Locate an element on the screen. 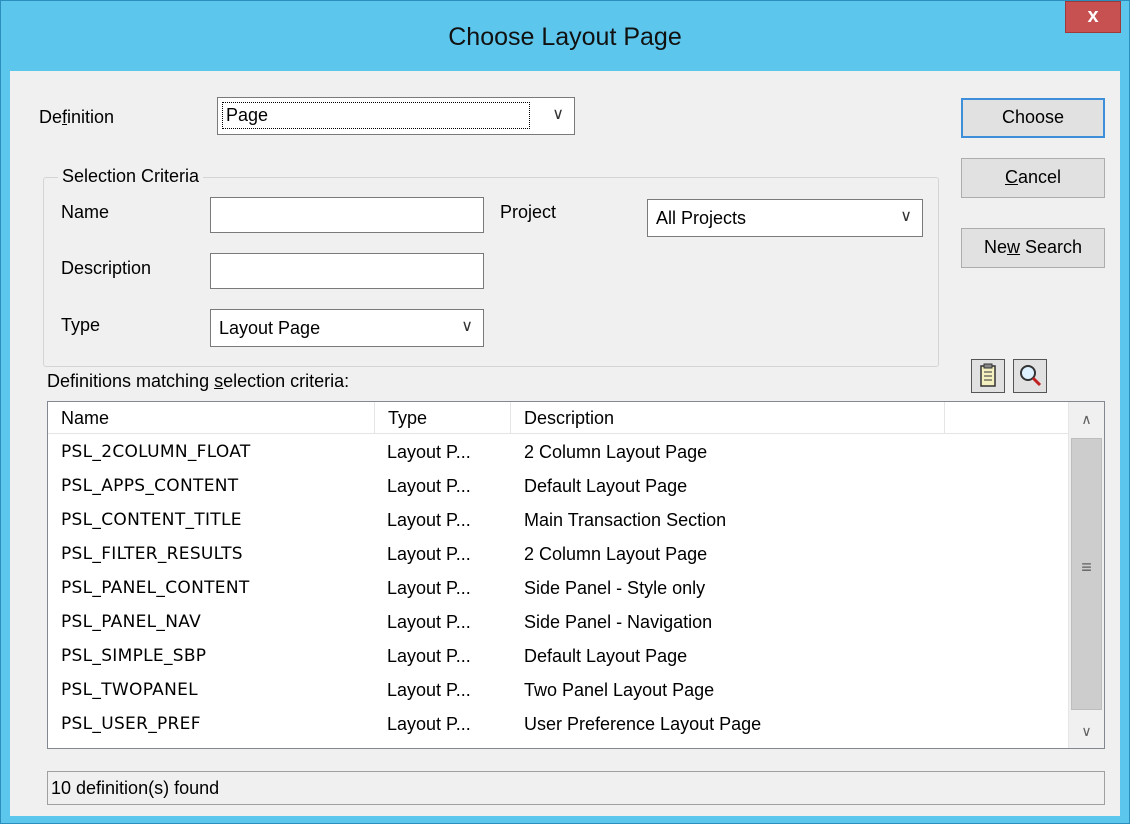 The image size is (1130, 824). item-name: PSL_CONTENT_TITLE is located at coordinates (151, 520).